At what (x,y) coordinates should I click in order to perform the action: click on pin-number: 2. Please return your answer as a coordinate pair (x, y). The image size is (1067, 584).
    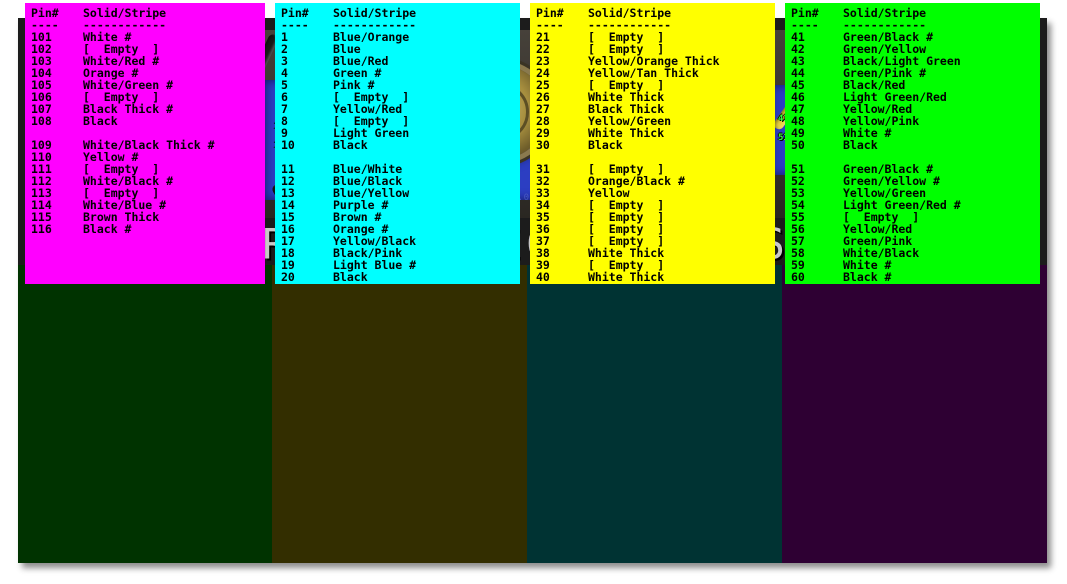
    Looking at the image, I should click on (284, 49).